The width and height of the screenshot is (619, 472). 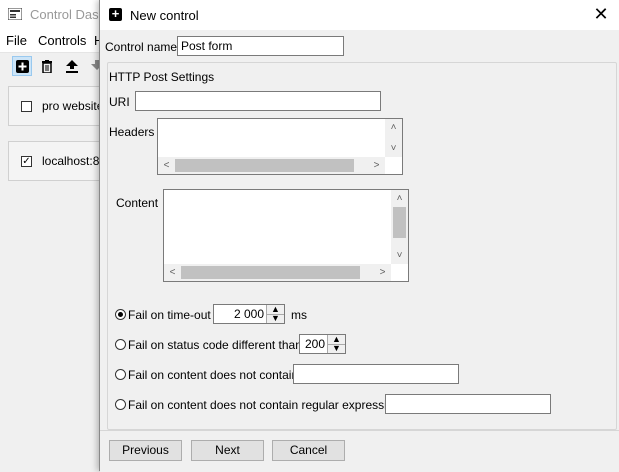 I want to click on content-horizontal-scrollbar: < >, so click(x=277, y=272).